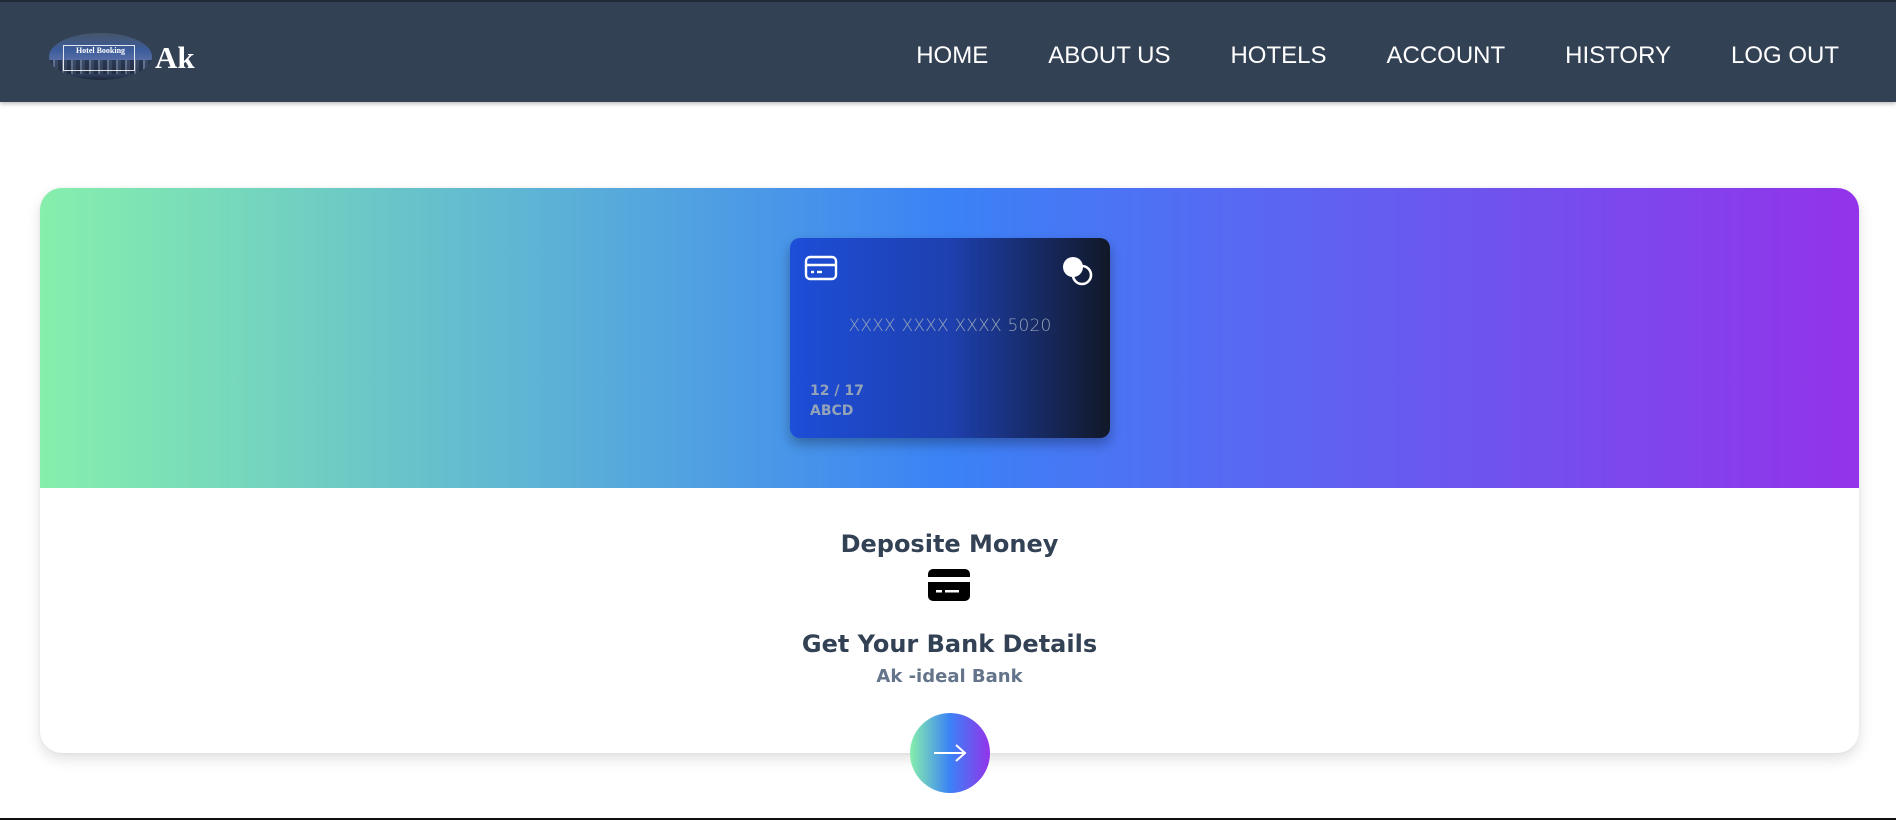 The image size is (1896, 820). Describe the element at coordinates (100, 56) in the screenshot. I see `hotel-booking-logo: Hotel Booking` at that location.